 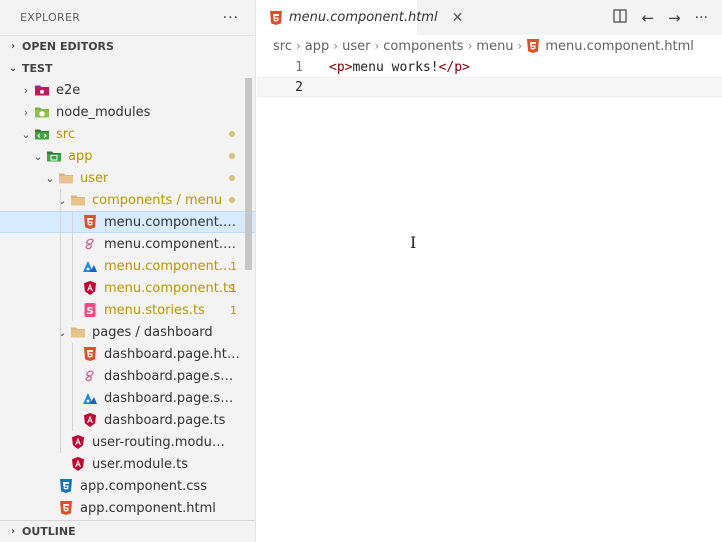 I want to click on tree-item: dashboard.page.ts, so click(x=127, y=420).